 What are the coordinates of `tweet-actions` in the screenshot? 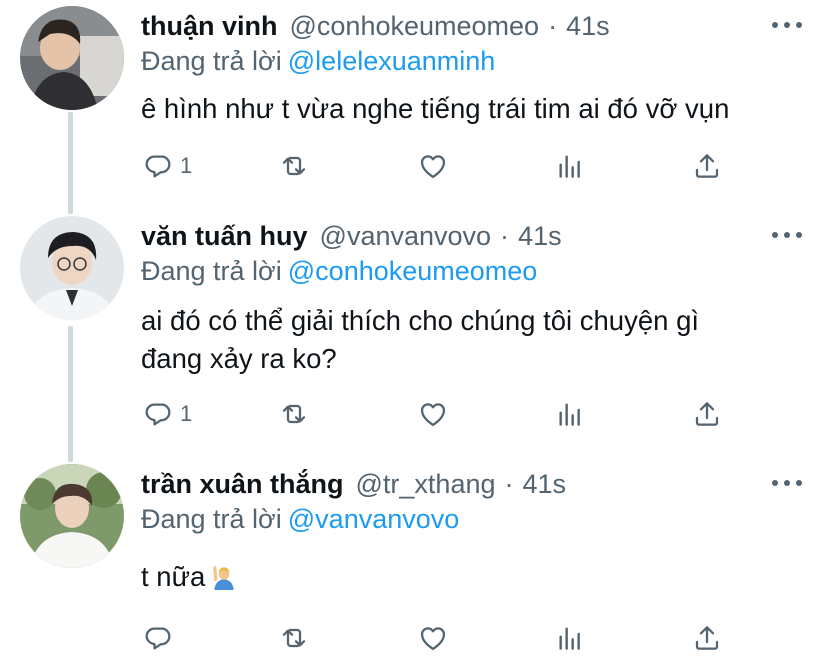 It's located at (414, 638).